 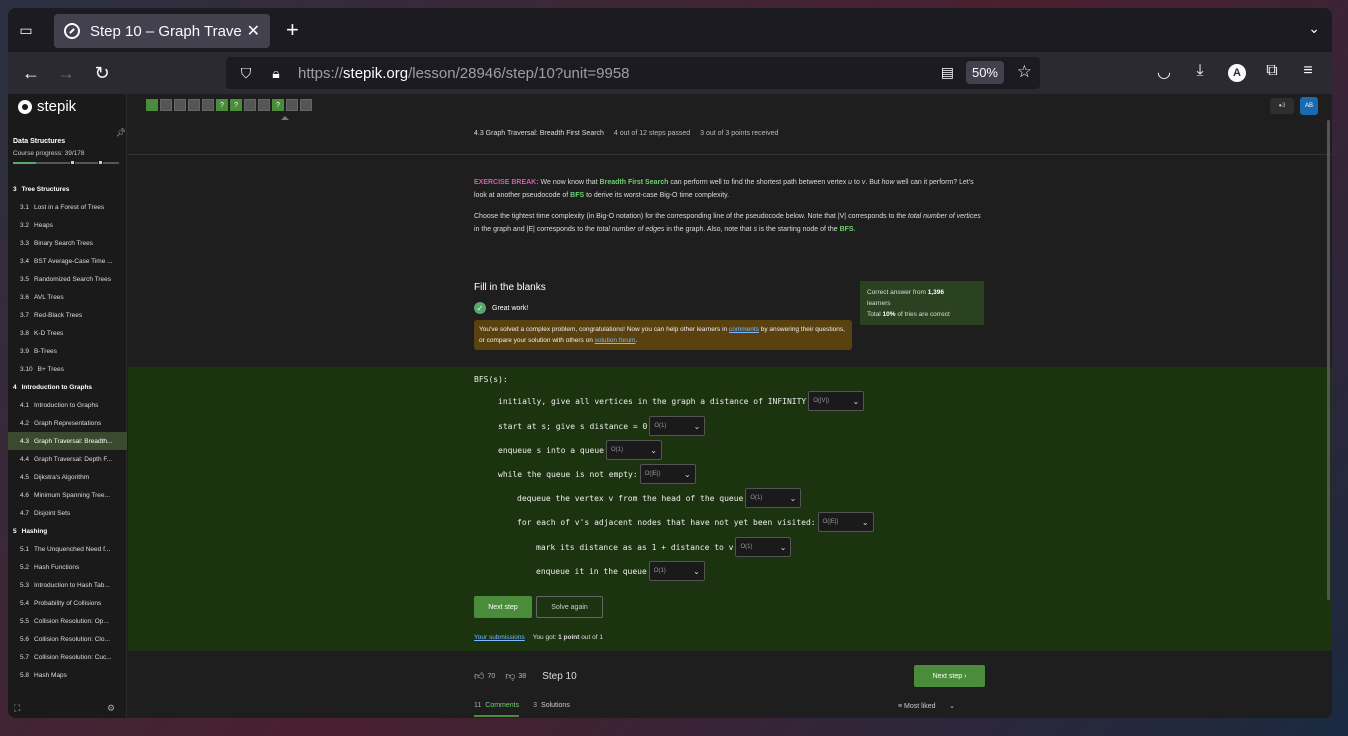 What do you see at coordinates (39, 141) in the screenshot?
I see `course-title: Data Structures` at bounding box center [39, 141].